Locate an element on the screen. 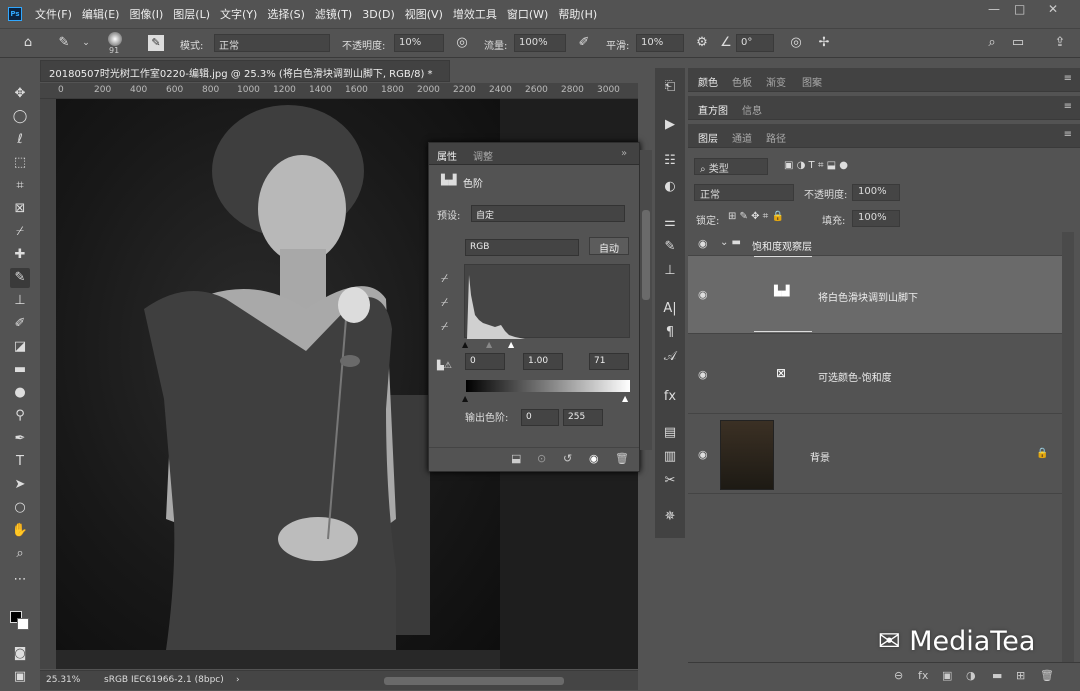 The height and width of the screenshot is (691, 1080). output-white-slider: ▲ is located at coordinates (625, 398).